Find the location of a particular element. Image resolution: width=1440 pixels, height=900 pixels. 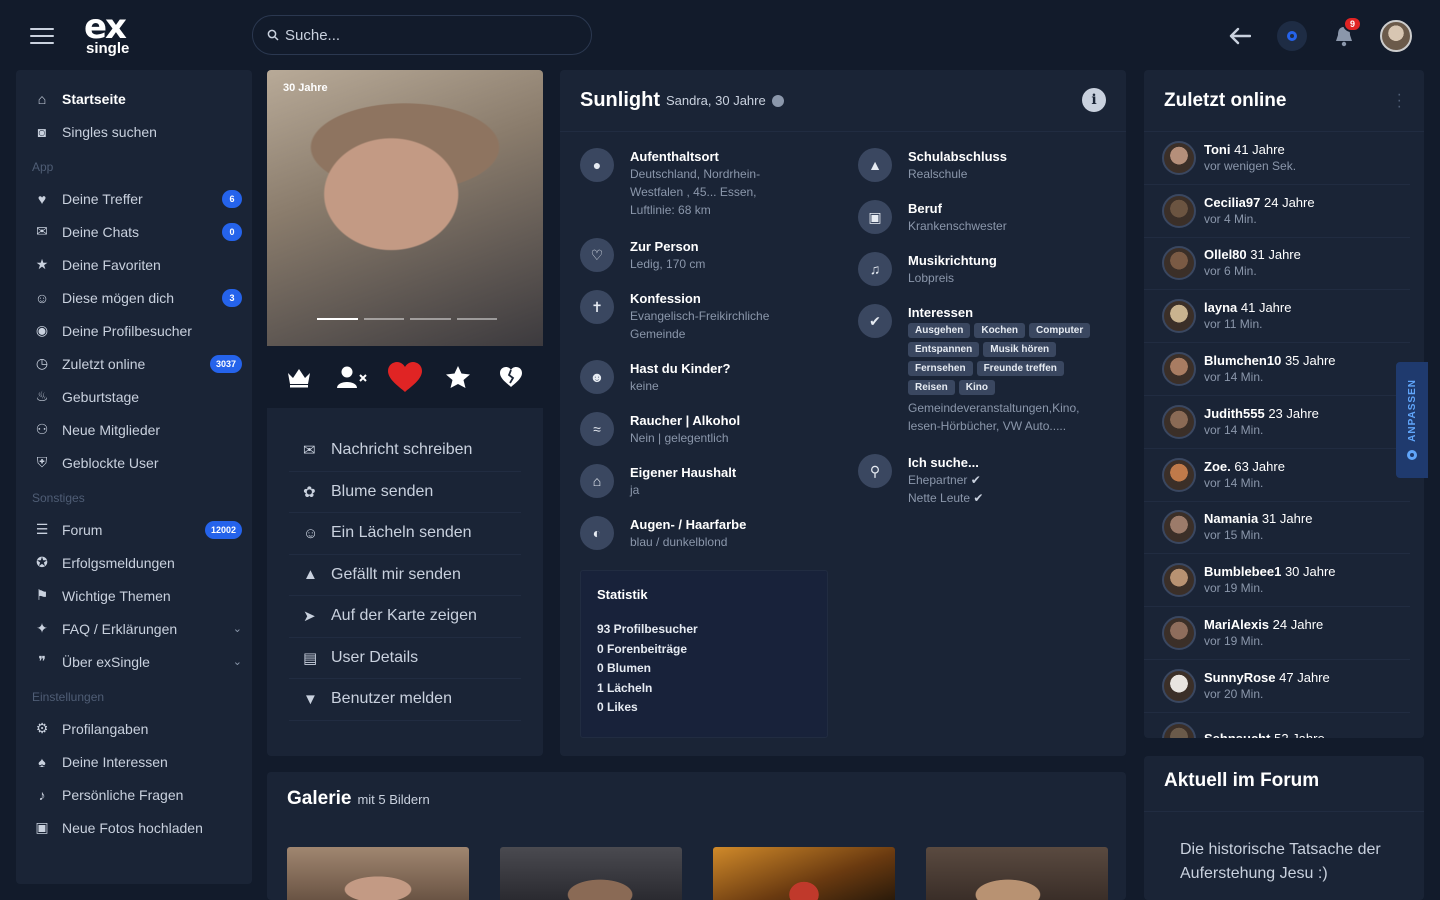

search-box is located at coordinates (422, 35).